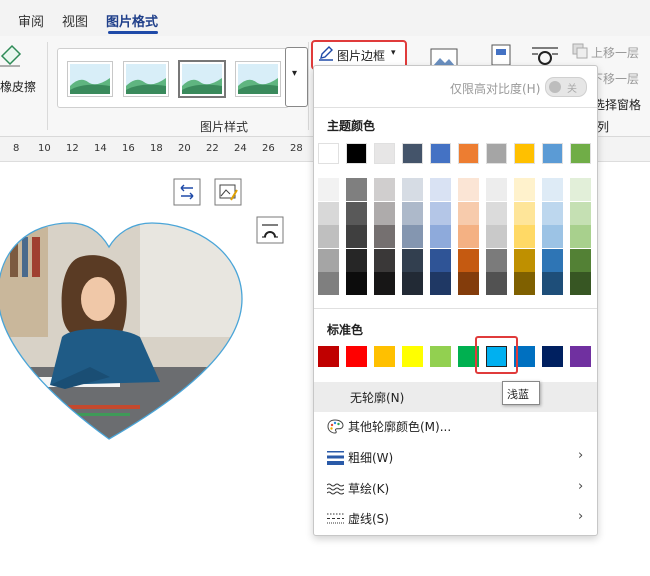 The width and height of the screenshot is (650, 576). I want to click on tab-review: 审阅, so click(31, 20).